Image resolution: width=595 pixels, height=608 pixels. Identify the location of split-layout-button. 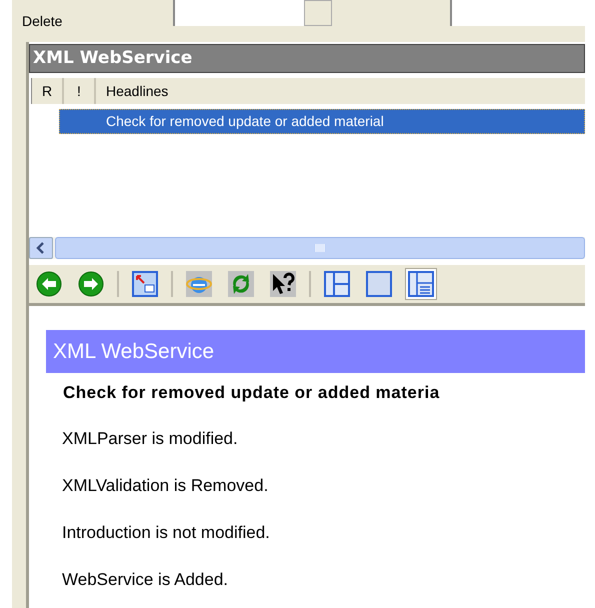
(337, 284).